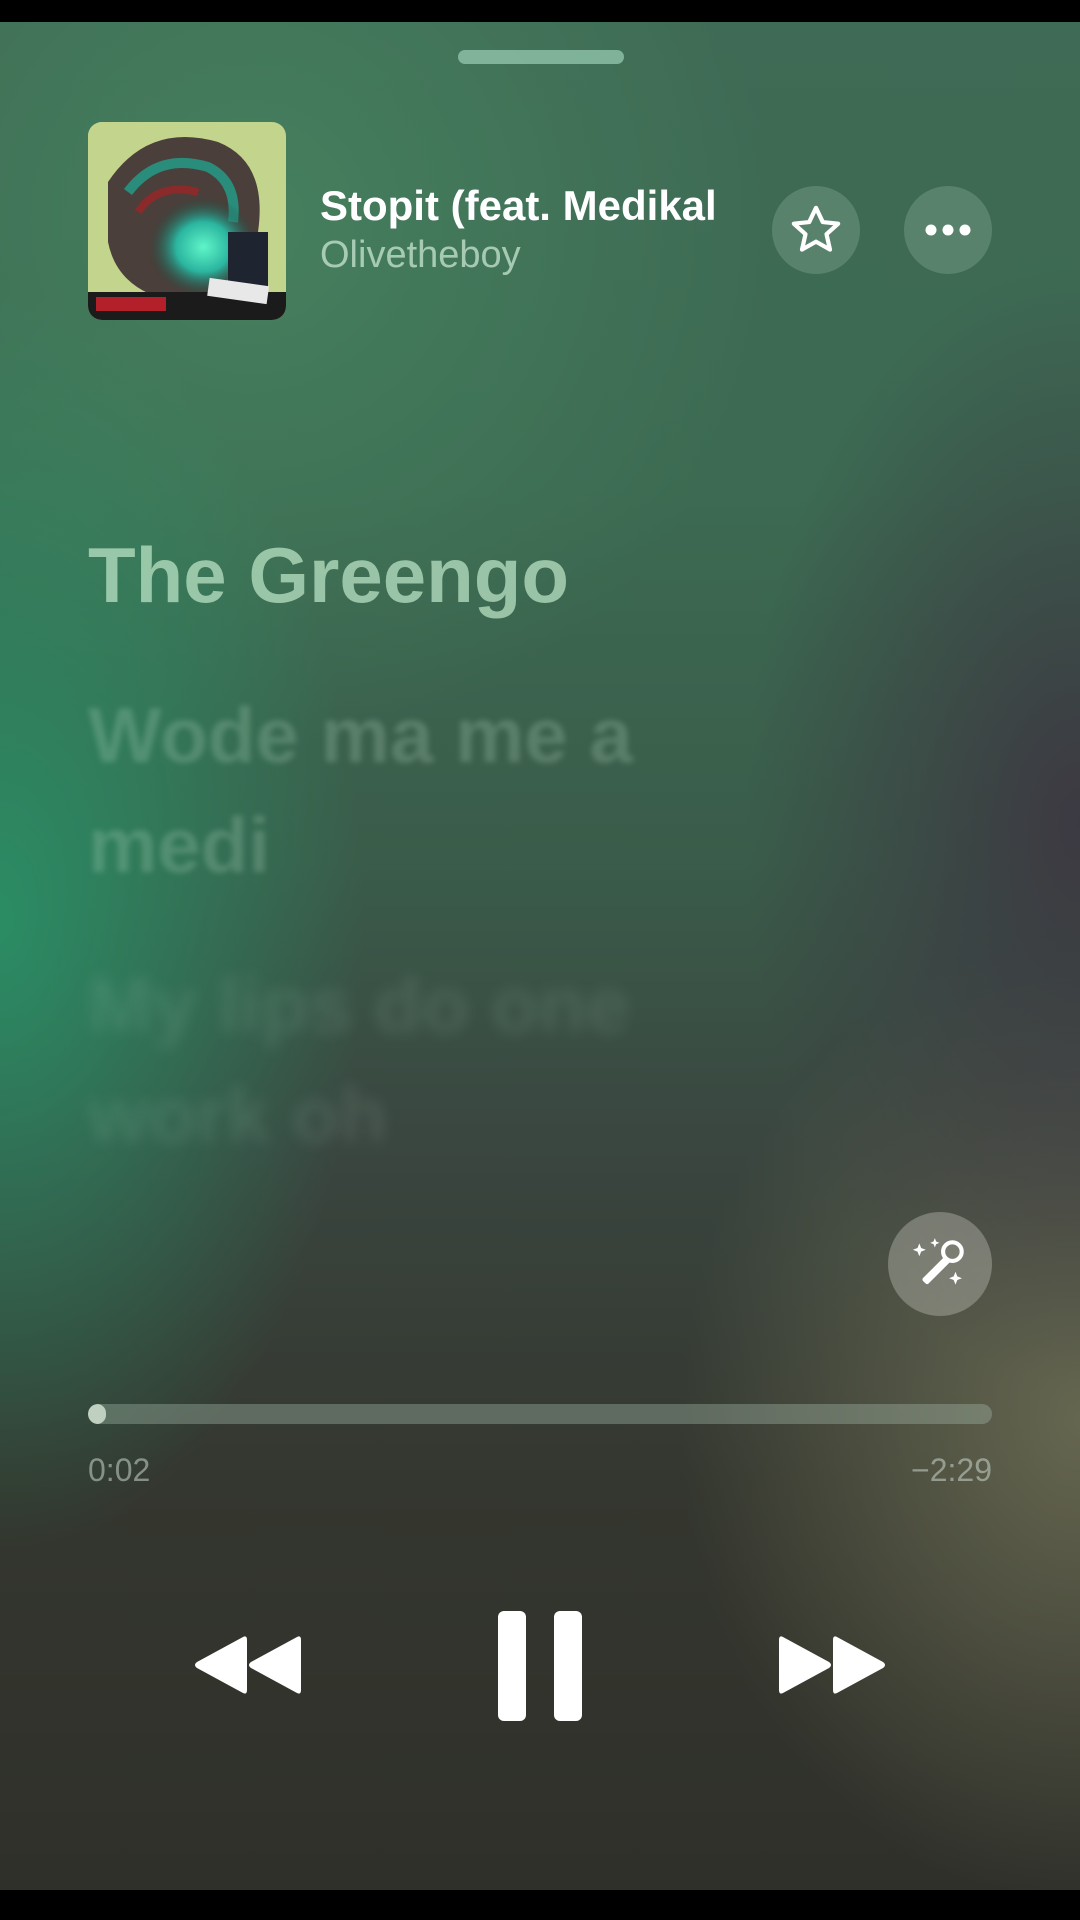 This screenshot has height=1920, width=1080. What do you see at coordinates (540, 255) in the screenshot?
I see `song-artist: Olivetheboy` at bounding box center [540, 255].